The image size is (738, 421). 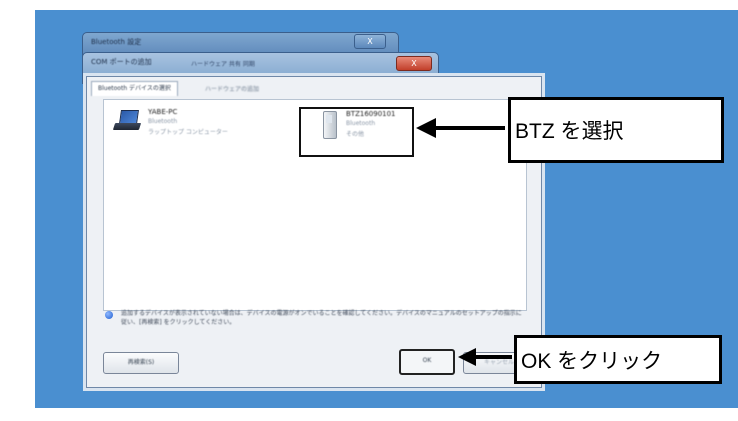 What do you see at coordinates (569, 131) in the screenshot?
I see `callout-text: BTZ を選択` at bounding box center [569, 131].